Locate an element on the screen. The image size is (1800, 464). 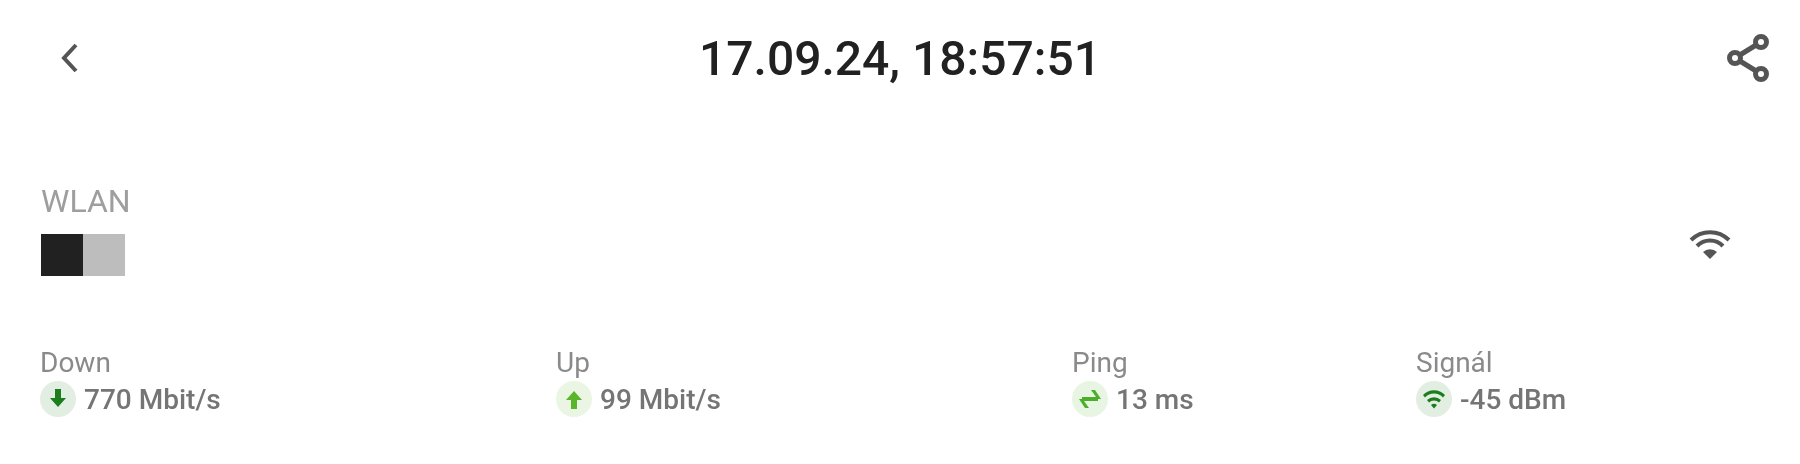
down-icon is located at coordinates (58, 399).